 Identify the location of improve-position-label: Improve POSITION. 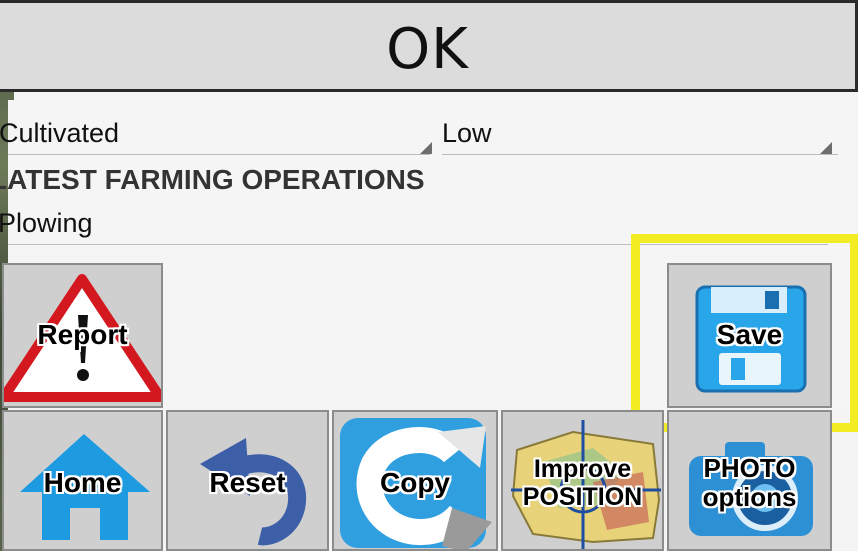
(582, 483).